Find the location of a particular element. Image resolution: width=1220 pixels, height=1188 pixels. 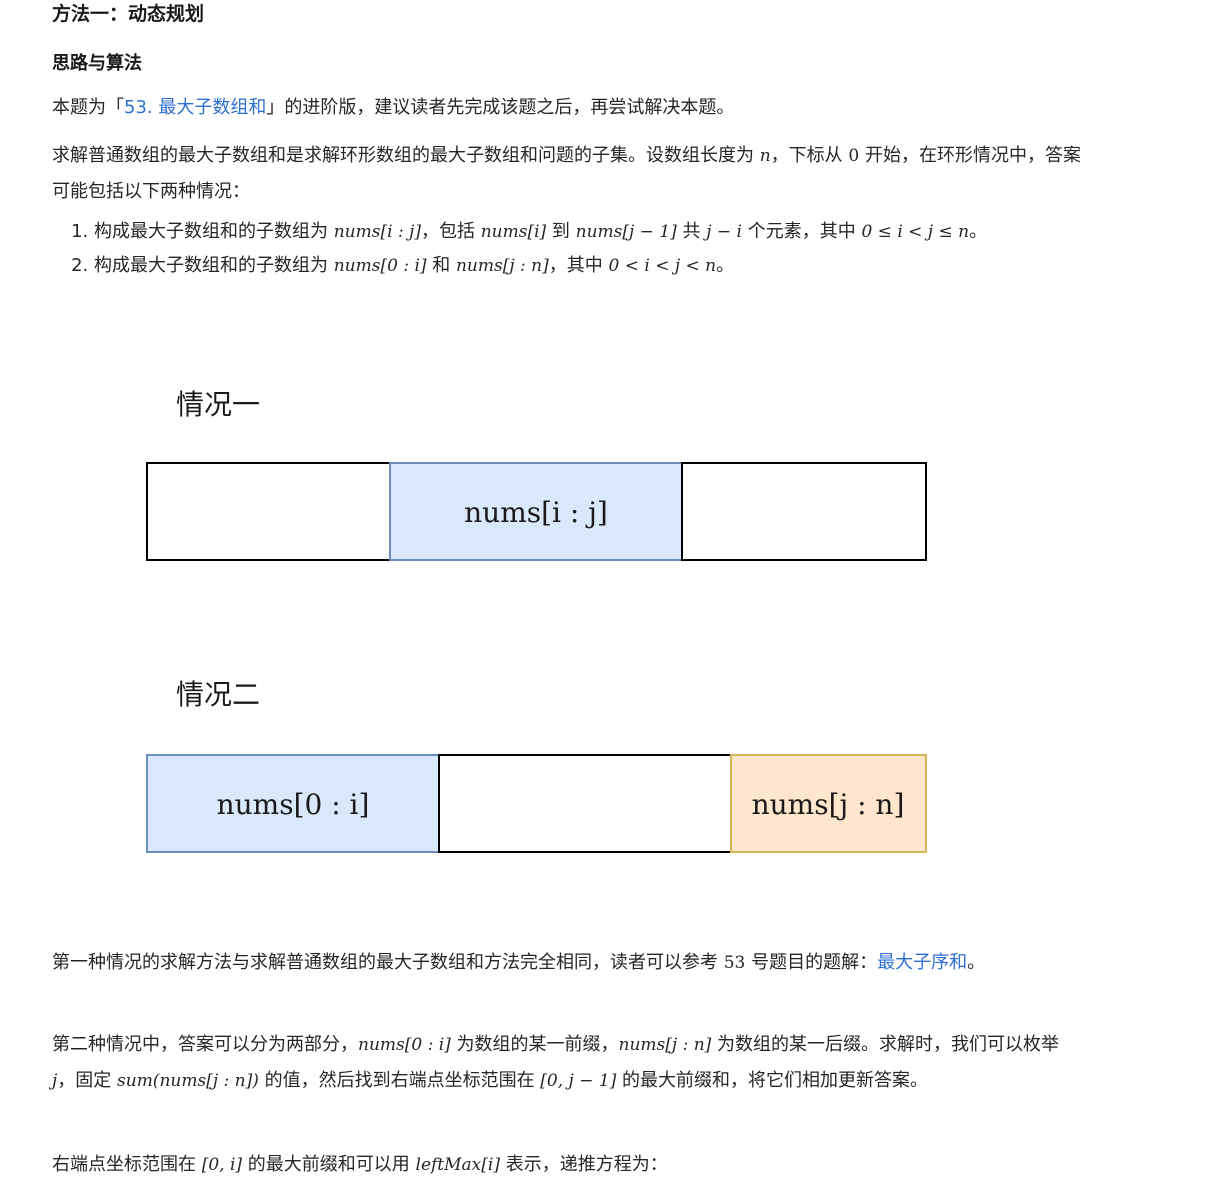

case-two-title: 情况二 is located at coordinates (218, 694).